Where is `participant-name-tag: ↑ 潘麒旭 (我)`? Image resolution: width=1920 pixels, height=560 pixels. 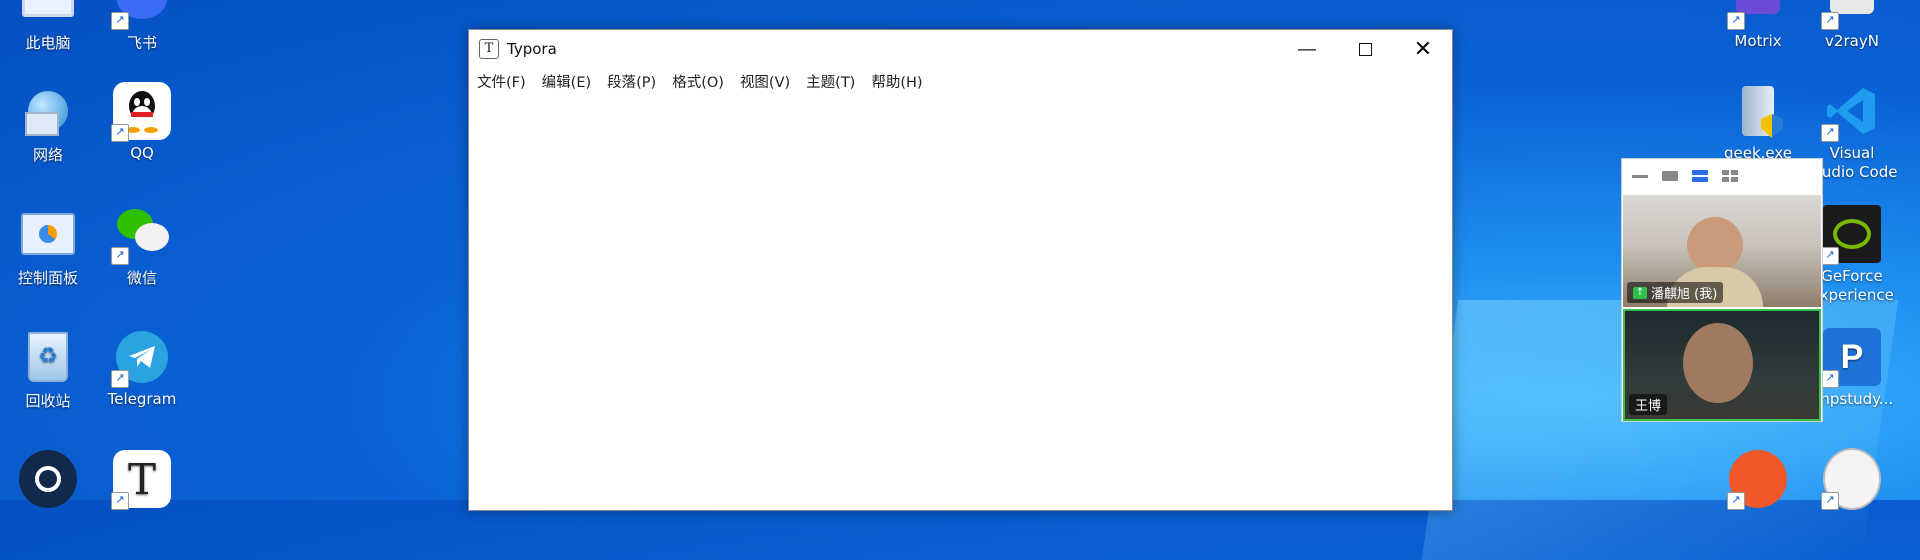
participant-name-tag: ↑ 潘麒旭 (我) is located at coordinates (1675, 292).